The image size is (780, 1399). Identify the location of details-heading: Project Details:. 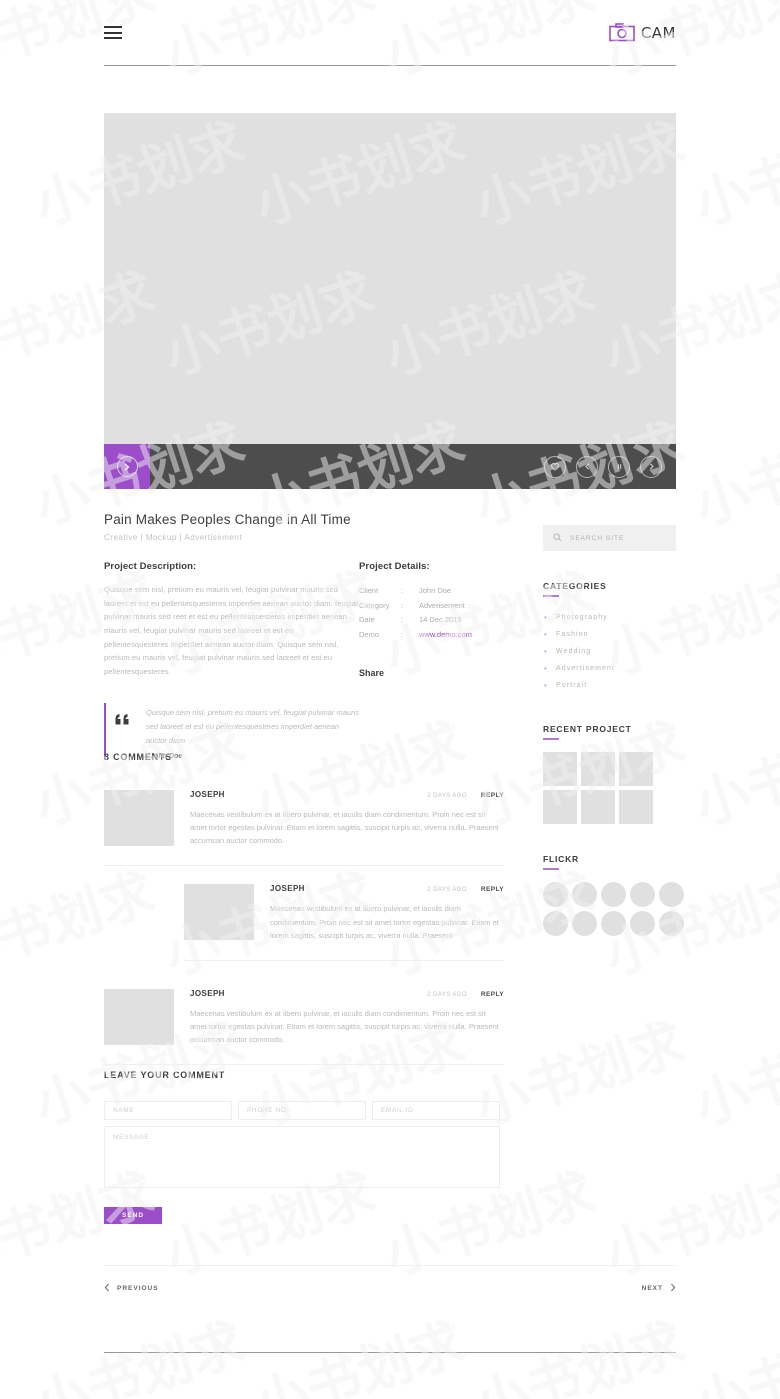
(394, 566).